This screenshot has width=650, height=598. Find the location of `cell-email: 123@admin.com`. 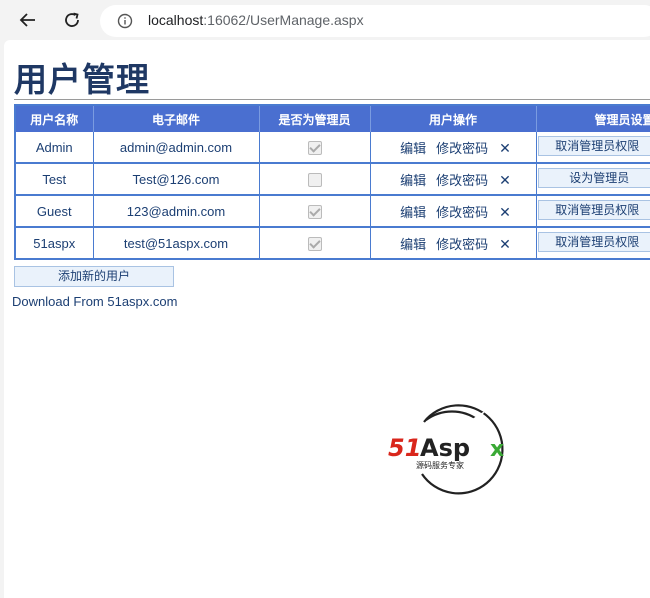

cell-email: 123@admin.com is located at coordinates (176, 211).